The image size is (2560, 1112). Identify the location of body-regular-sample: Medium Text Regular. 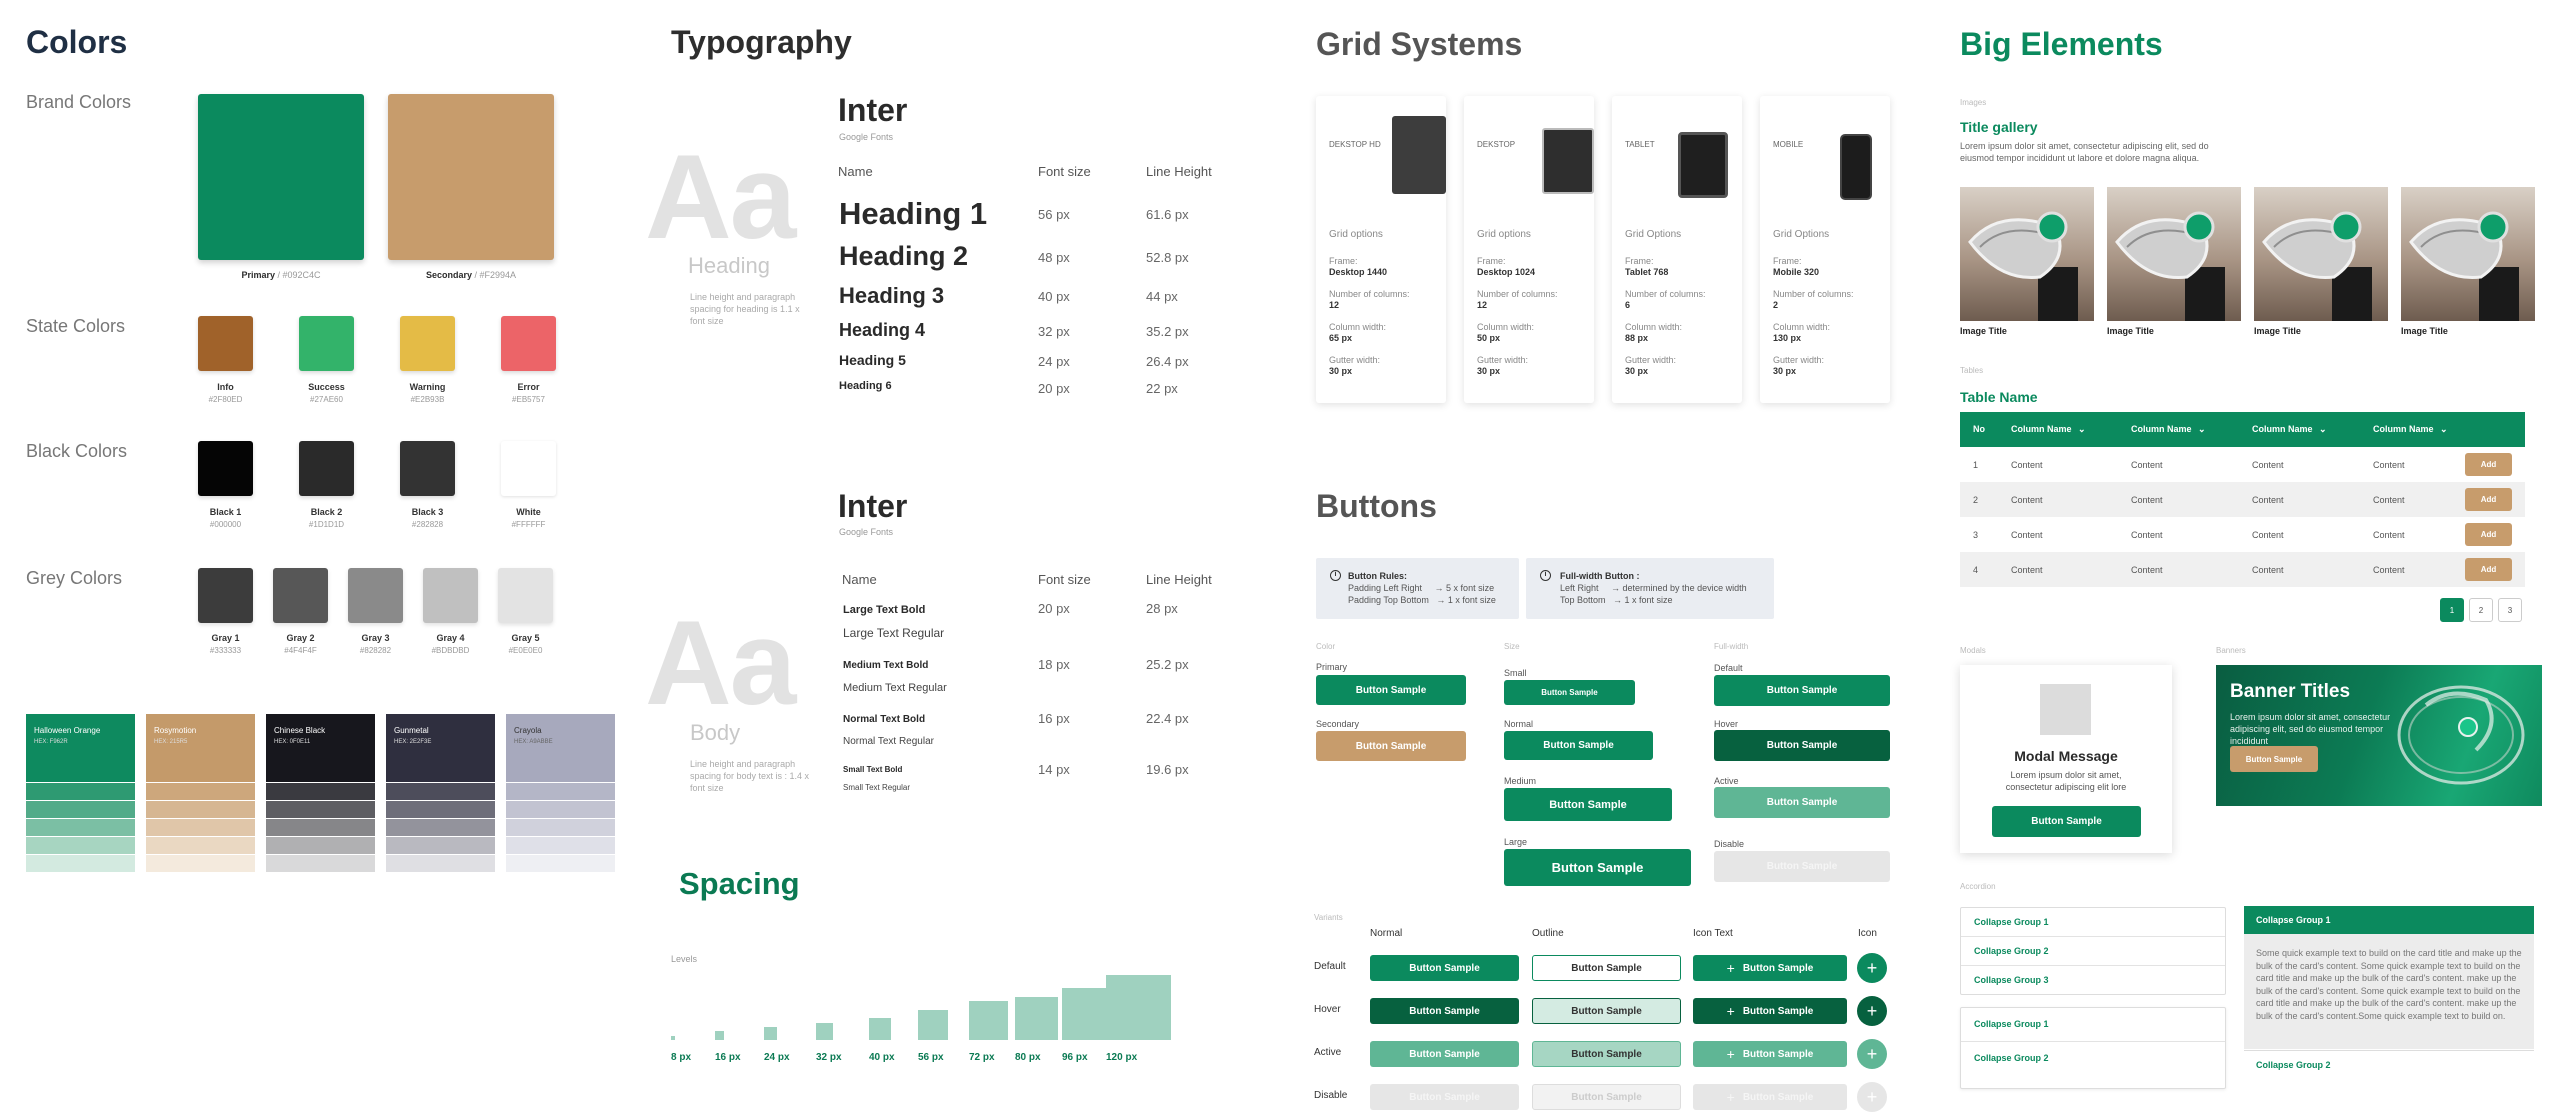
(895, 688).